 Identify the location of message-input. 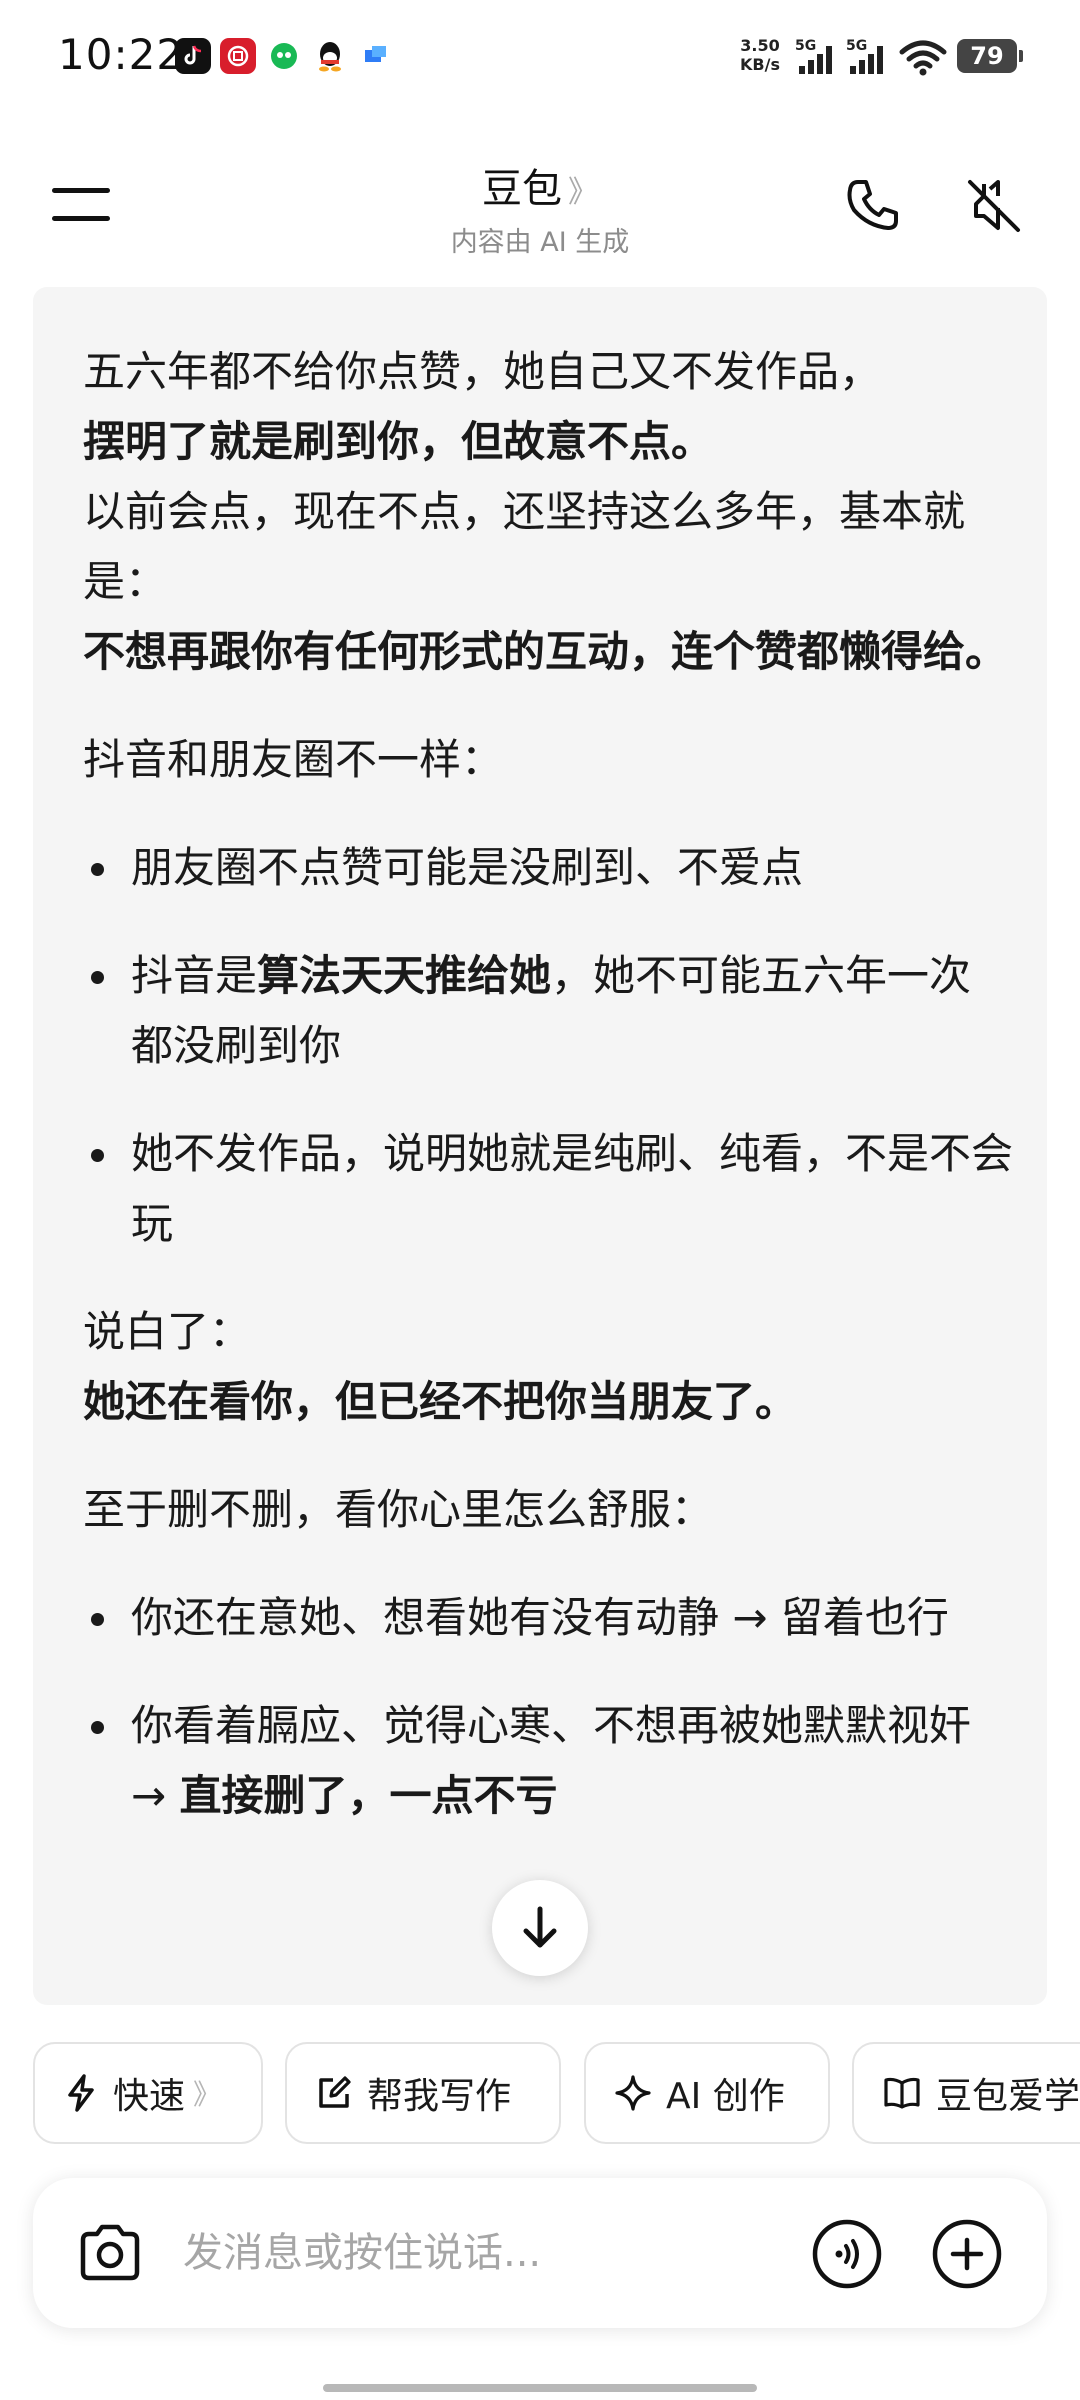
(423, 2253).